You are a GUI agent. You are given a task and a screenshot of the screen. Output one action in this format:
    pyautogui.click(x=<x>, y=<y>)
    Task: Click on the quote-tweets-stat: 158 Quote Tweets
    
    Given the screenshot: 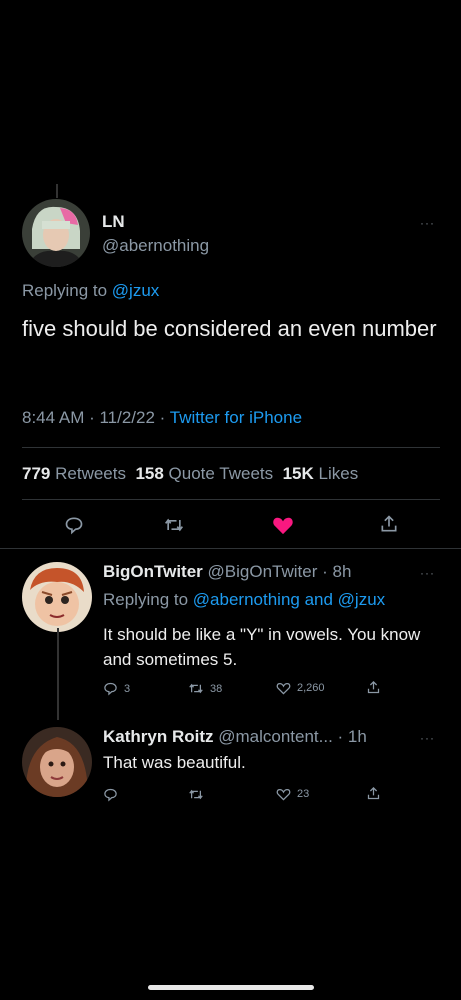 What is the action you would take?
    pyautogui.click(x=204, y=473)
    